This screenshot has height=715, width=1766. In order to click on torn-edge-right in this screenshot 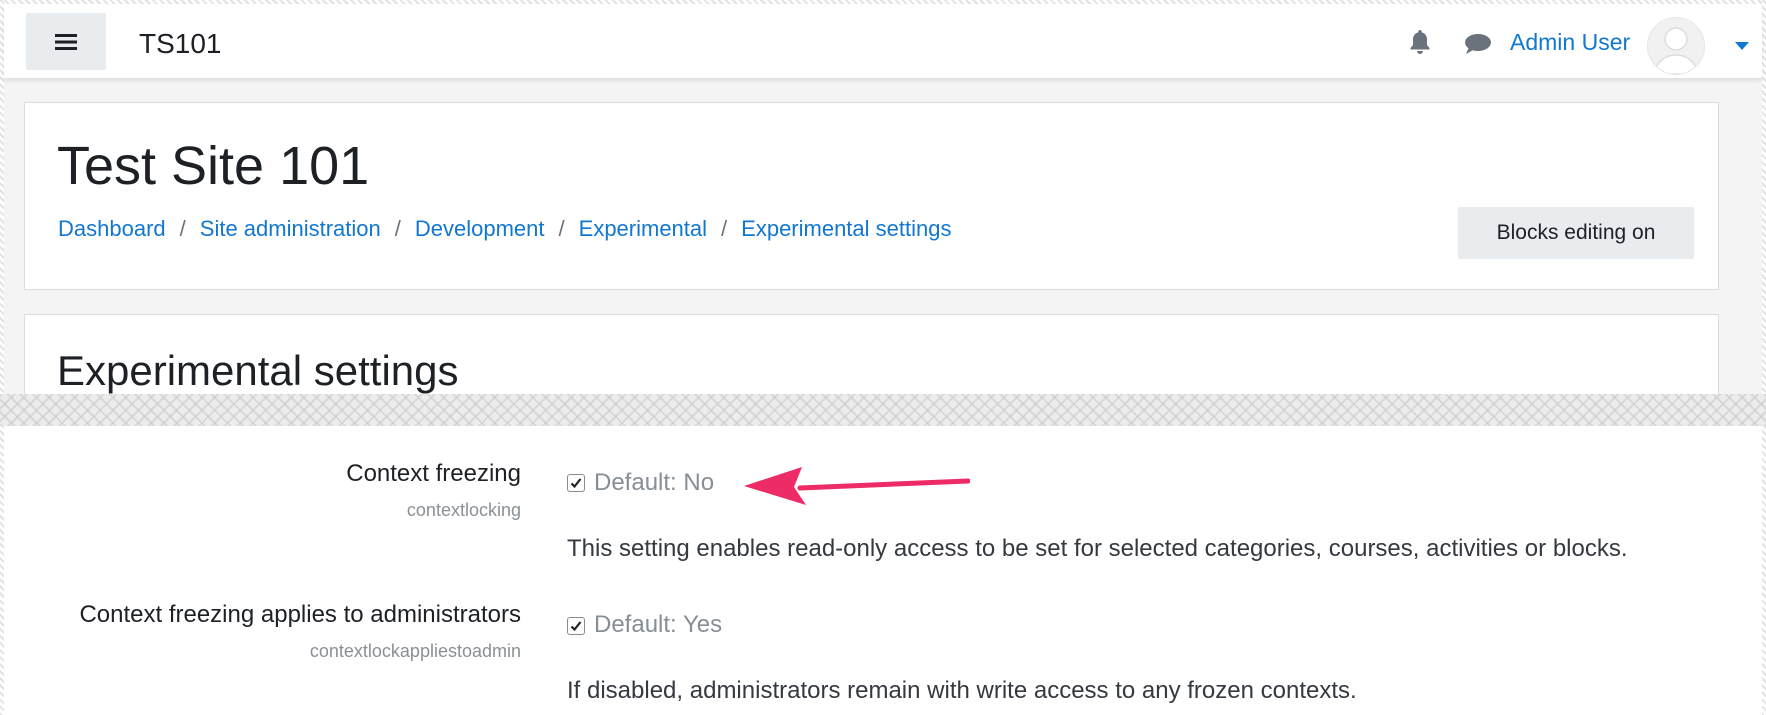, I will do `click(1764, 357)`.